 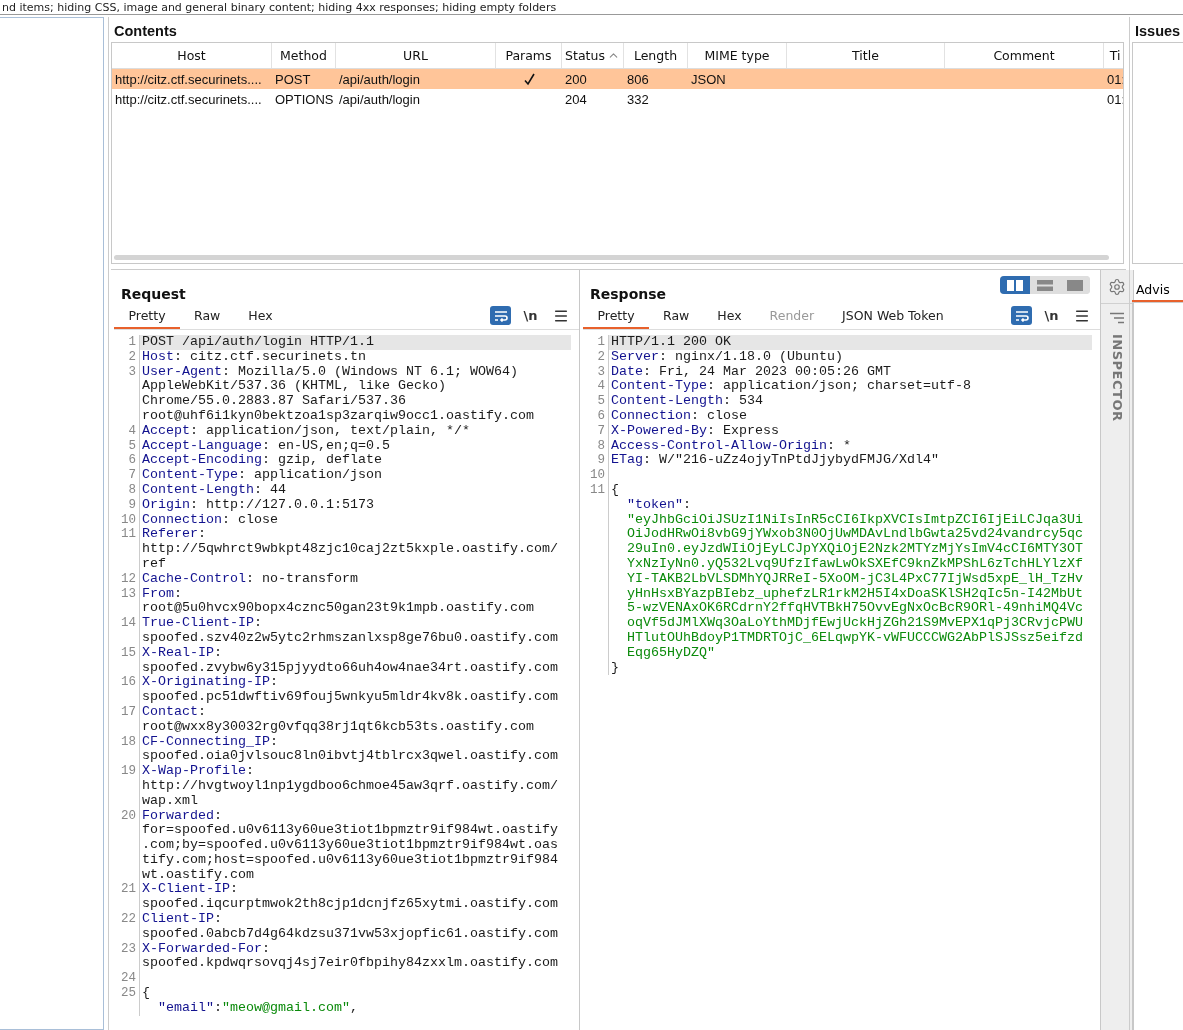 I want to click on code-line: User-Agent: Mozilla/5.0 (Windows NT 6.1; WOW64), so click(x=330, y=372).